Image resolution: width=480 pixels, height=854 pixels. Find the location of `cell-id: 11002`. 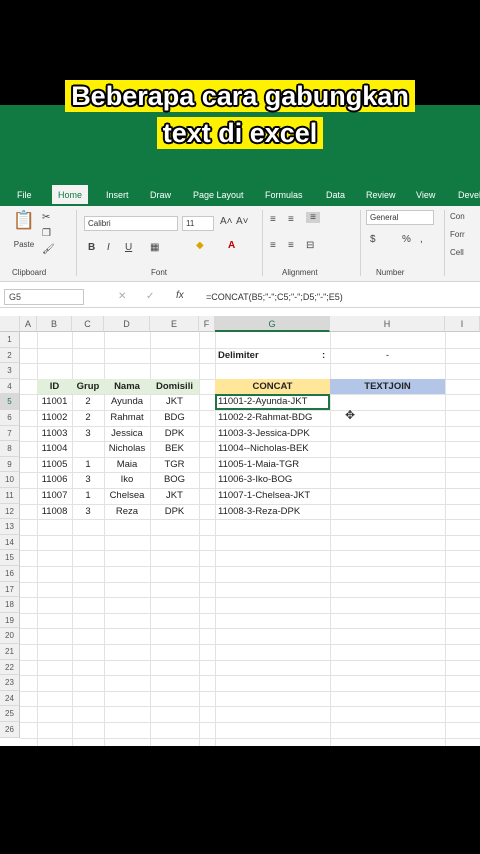

cell-id: 11002 is located at coordinates (54, 418).